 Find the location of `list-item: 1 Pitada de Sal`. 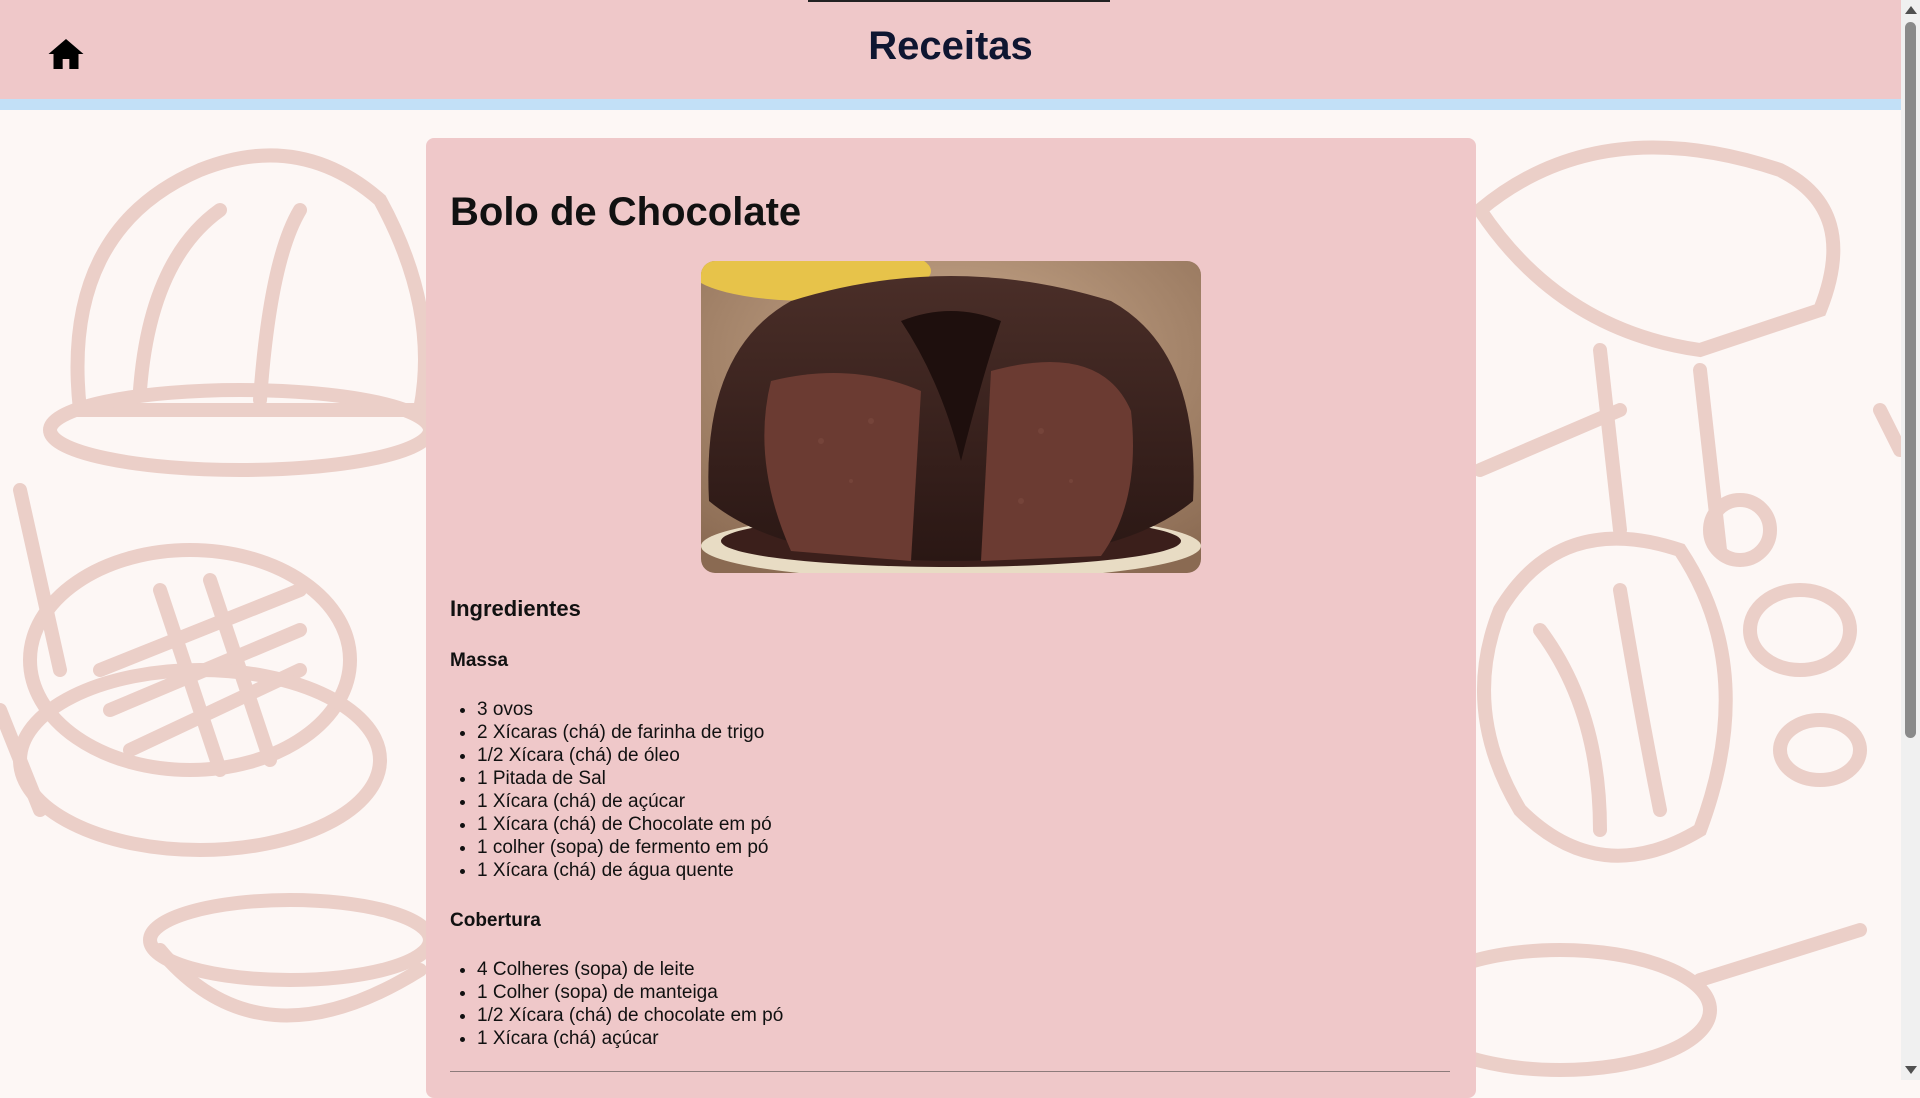

list-item: 1 Pitada de Sal is located at coordinates (624, 778).